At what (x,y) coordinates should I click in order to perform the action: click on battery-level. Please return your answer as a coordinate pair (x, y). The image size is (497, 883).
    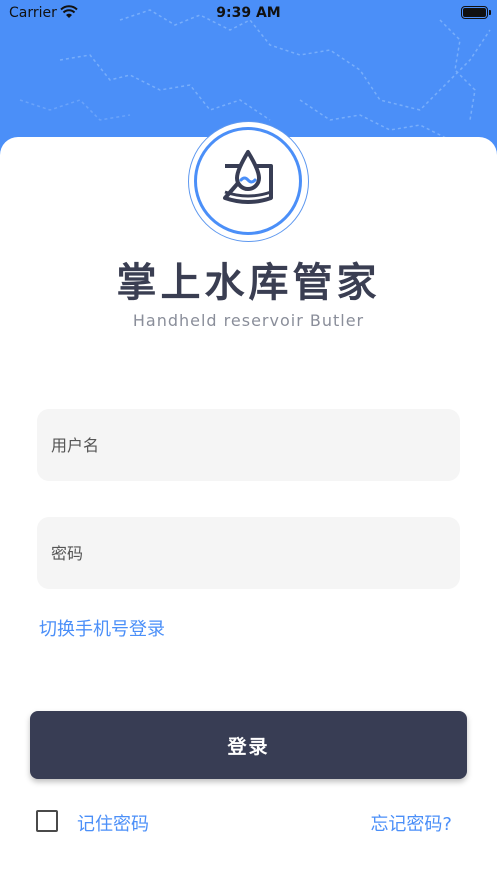
    Looking at the image, I should click on (474, 12).